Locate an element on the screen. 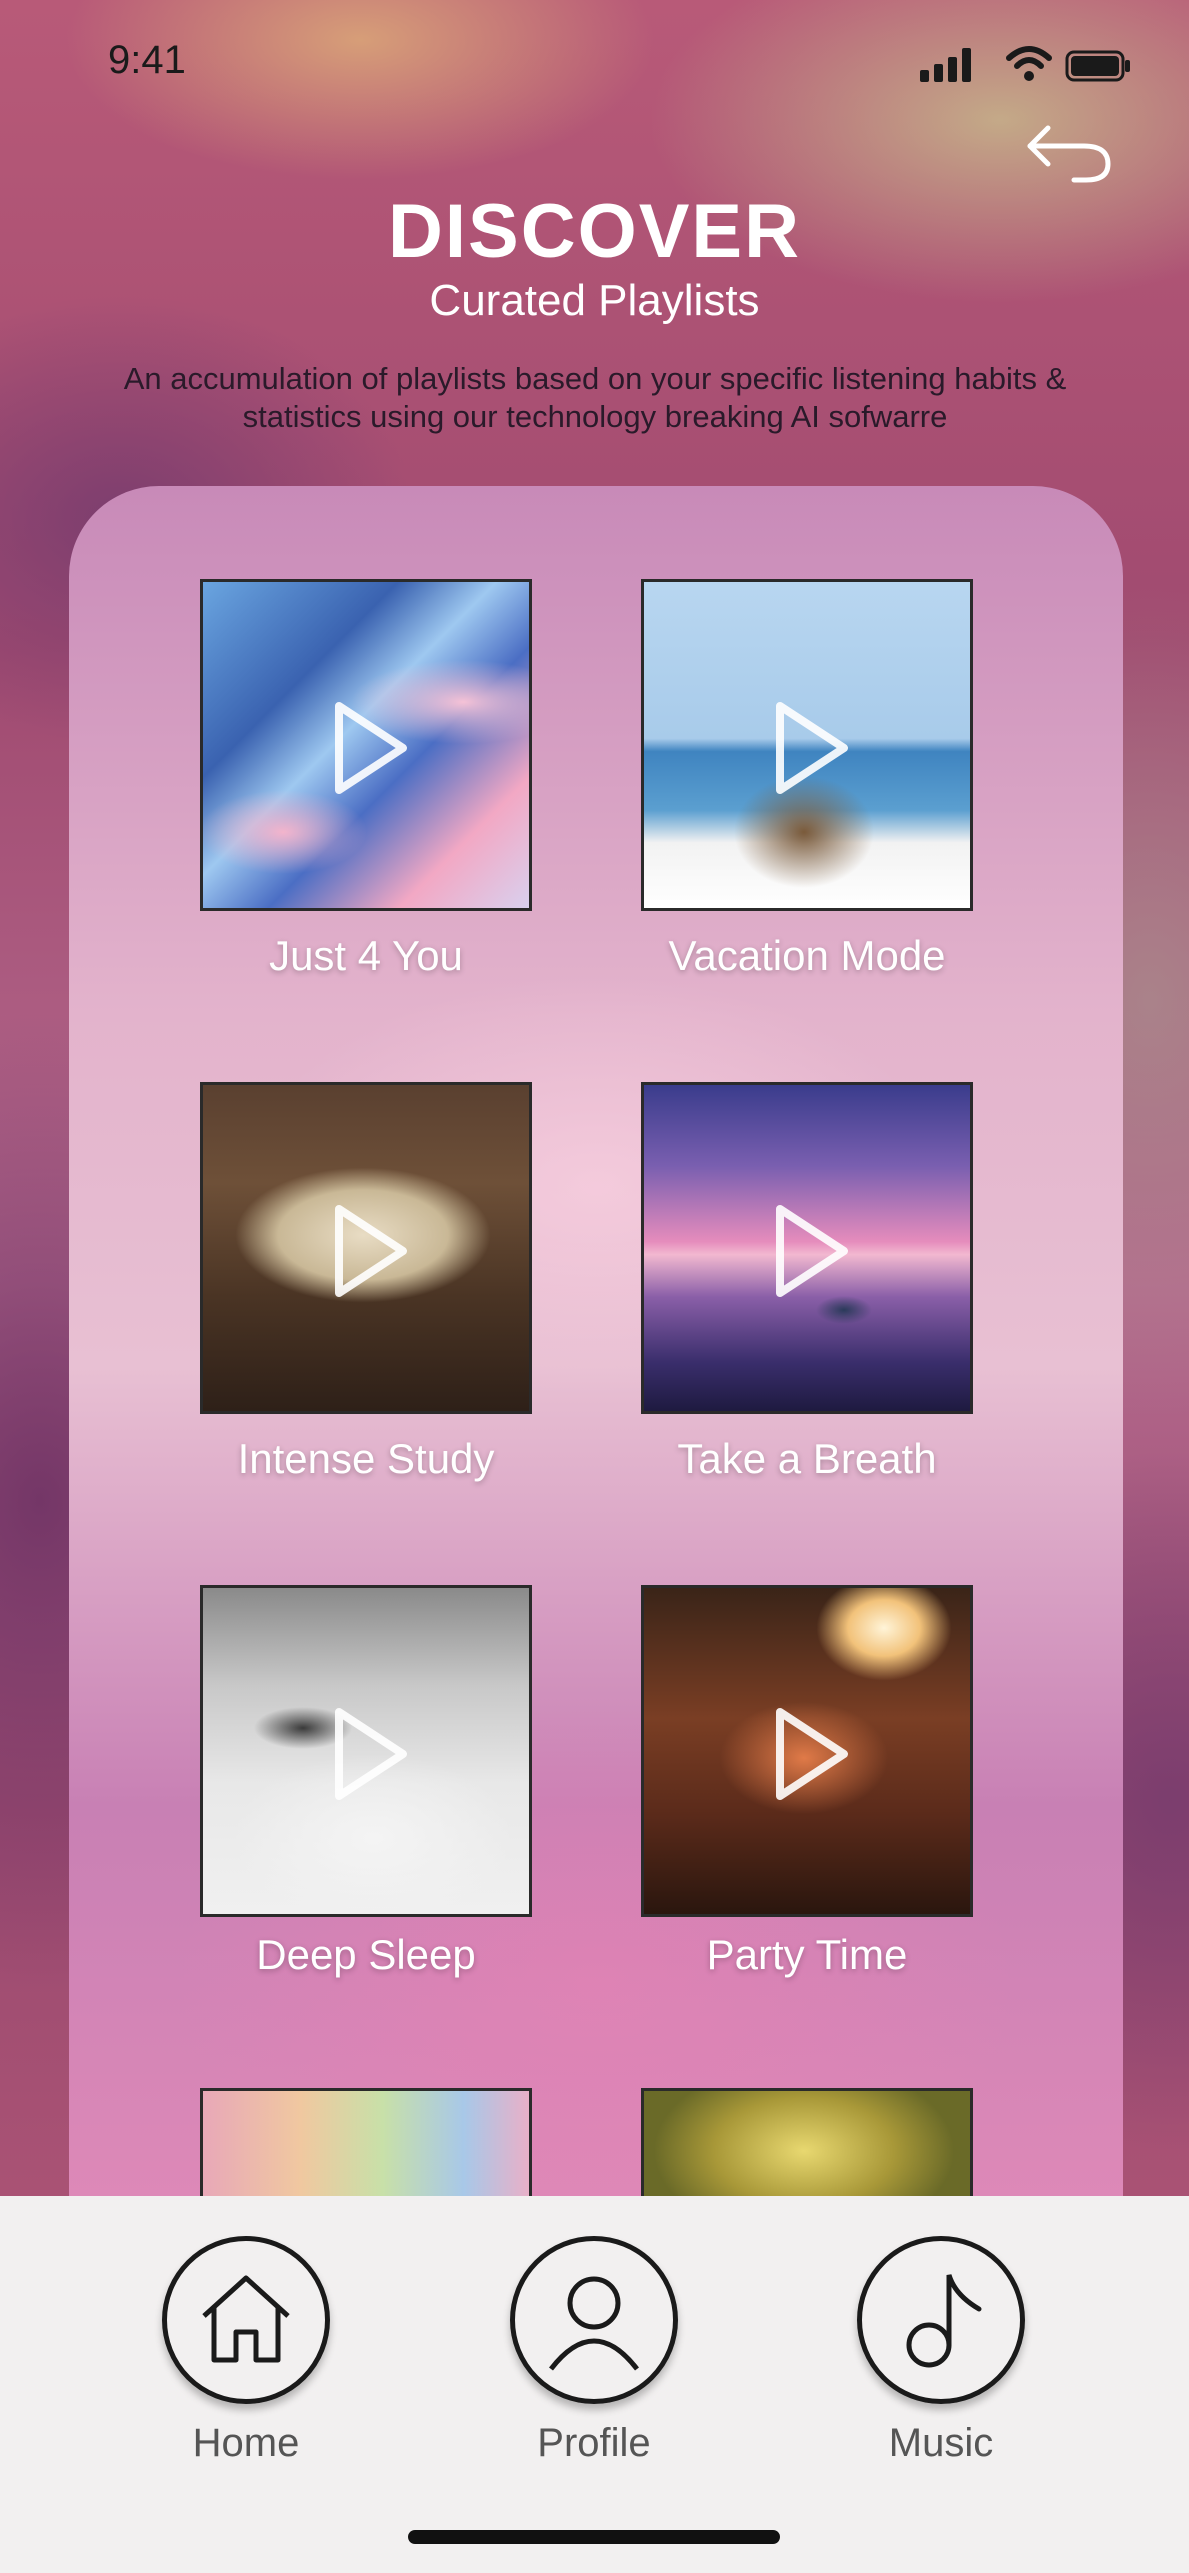 The width and height of the screenshot is (1189, 2573). back-arrow-icon is located at coordinates (1069, 154).